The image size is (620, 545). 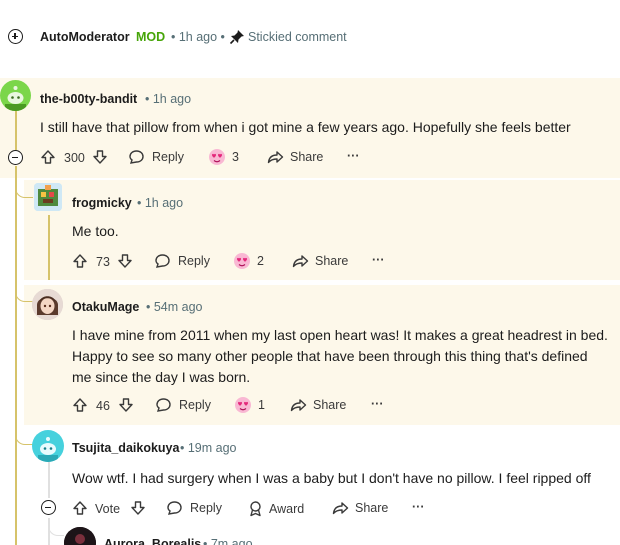 What do you see at coordinates (15, 36) in the screenshot?
I see `expand-thread-button` at bounding box center [15, 36].